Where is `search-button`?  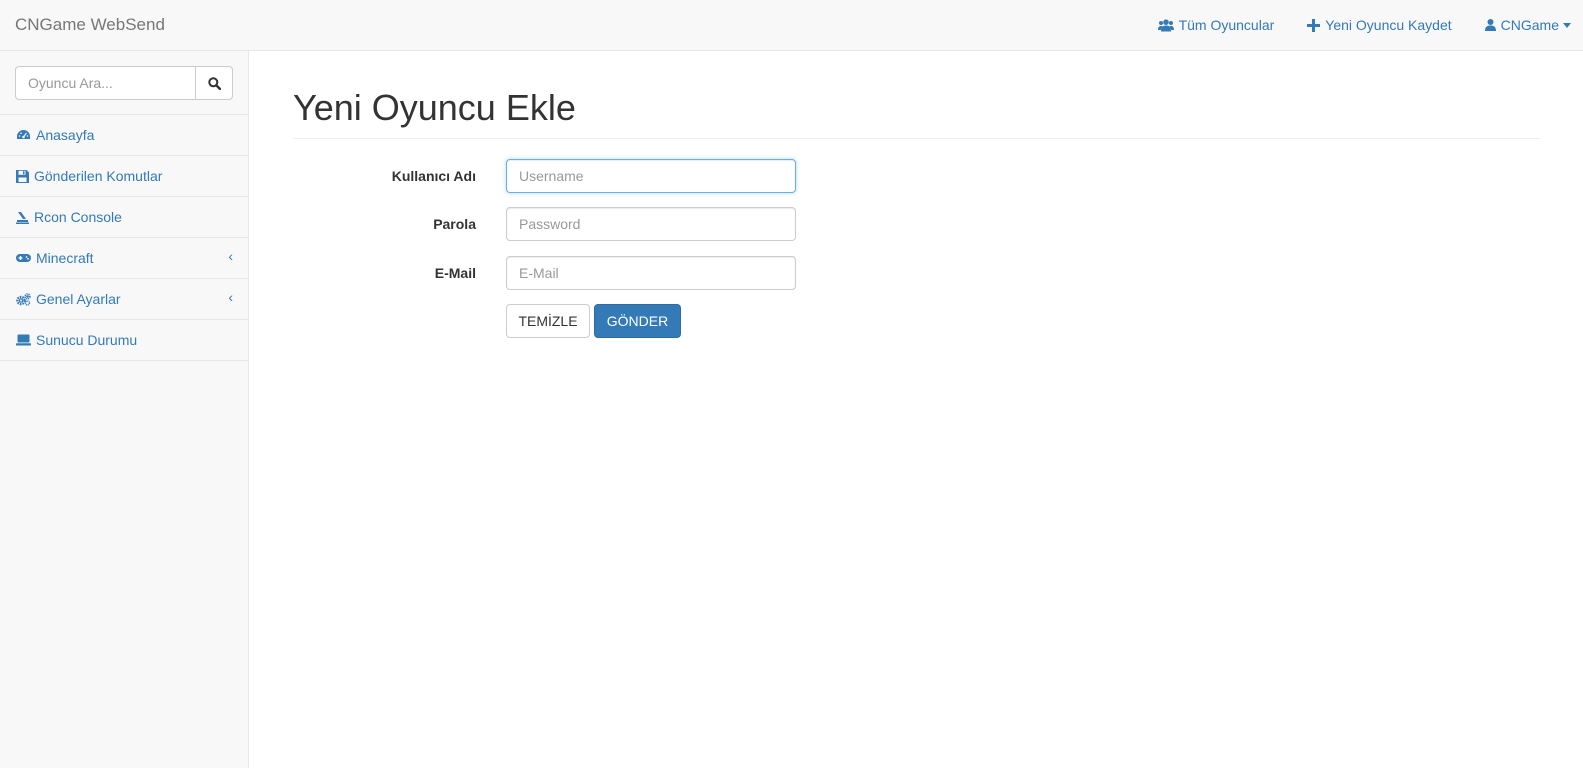
search-button is located at coordinates (214, 83).